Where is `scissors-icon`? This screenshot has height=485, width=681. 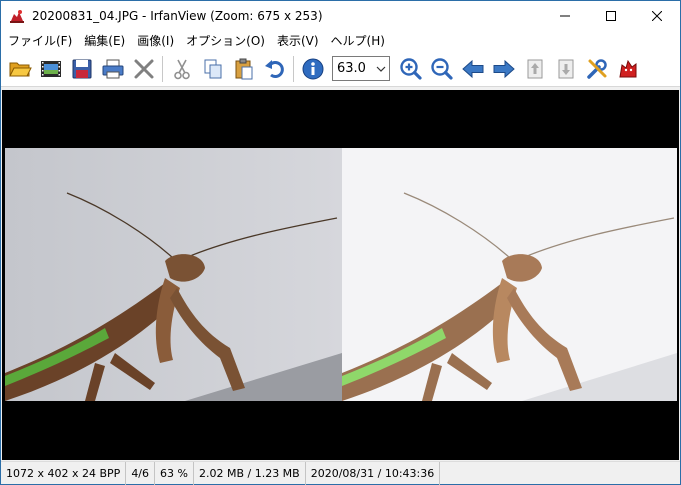 scissors-icon is located at coordinates (181, 69).